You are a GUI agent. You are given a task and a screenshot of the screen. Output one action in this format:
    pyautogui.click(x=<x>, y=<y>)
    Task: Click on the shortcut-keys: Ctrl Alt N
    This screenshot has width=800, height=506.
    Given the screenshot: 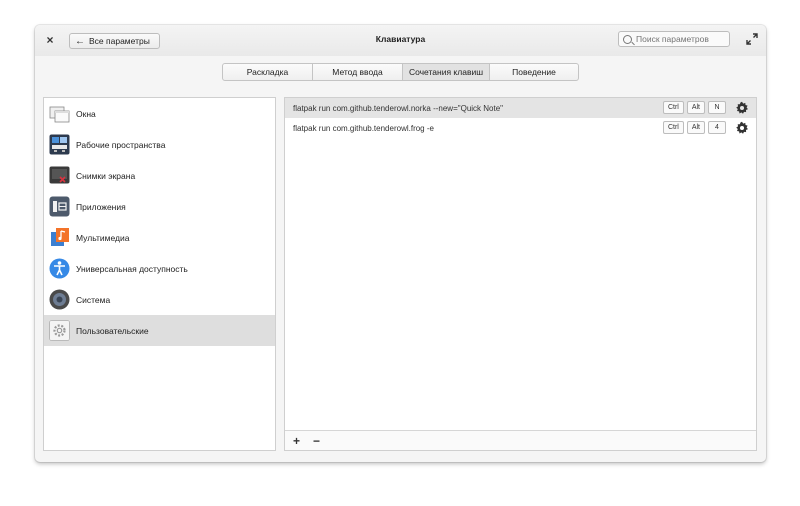 What is the action you would take?
    pyautogui.click(x=694, y=107)
    